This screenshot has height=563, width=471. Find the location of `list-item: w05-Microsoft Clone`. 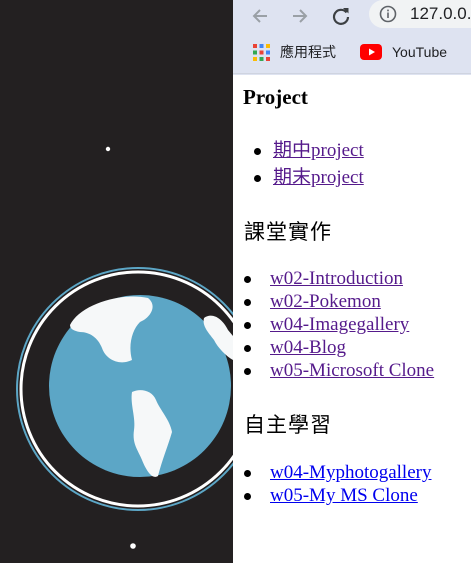

list-item: w05-Microsoft Clone is located at coordinates (338, 370).